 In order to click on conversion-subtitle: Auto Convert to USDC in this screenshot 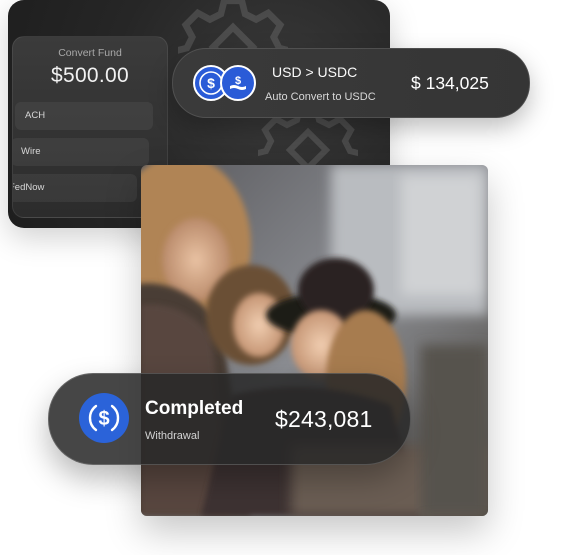, I will do `click(320, 97)`.